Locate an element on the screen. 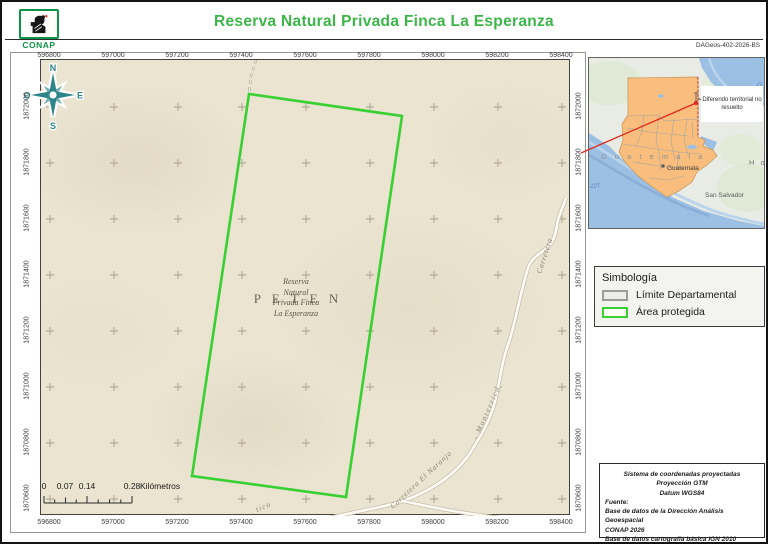 The width and height of the screenshot is (768, 544). legend-item-protected: Área protegida is located at coordinates (679, 312).